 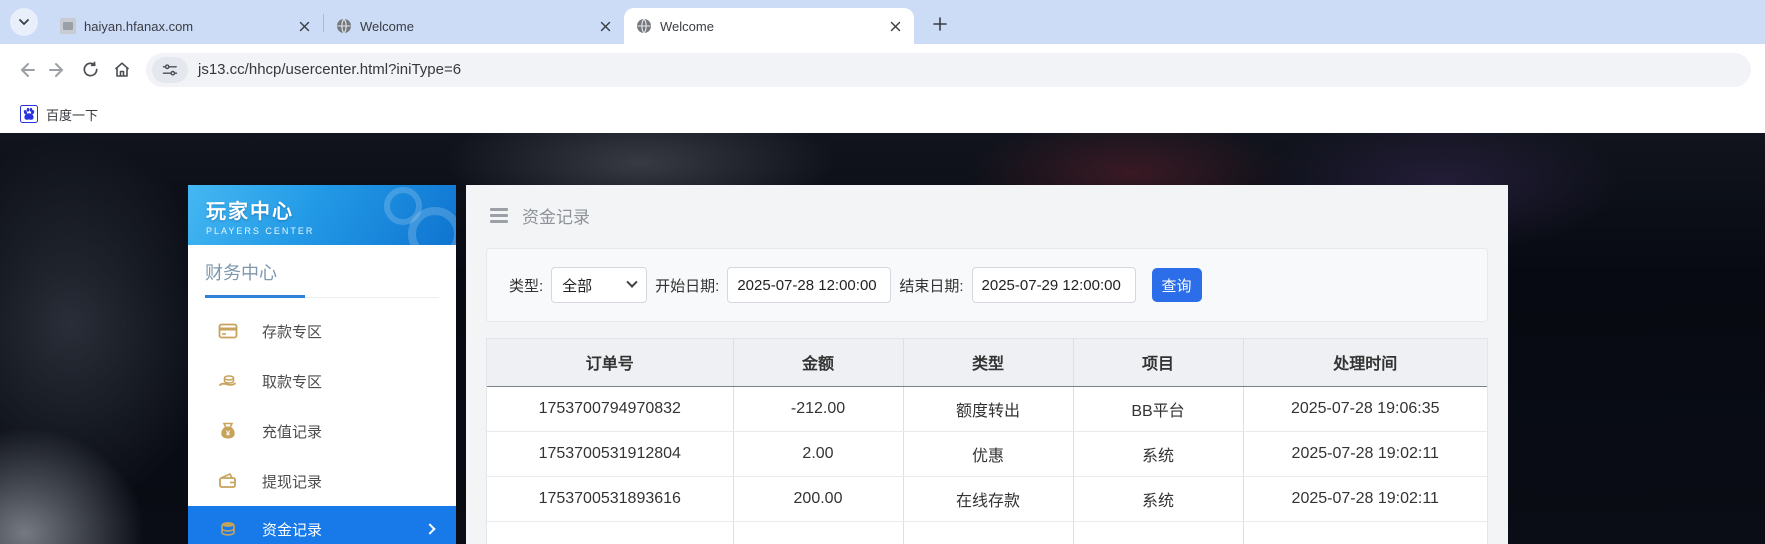 I want to click on reload-icon, so click(x=90, y=69).